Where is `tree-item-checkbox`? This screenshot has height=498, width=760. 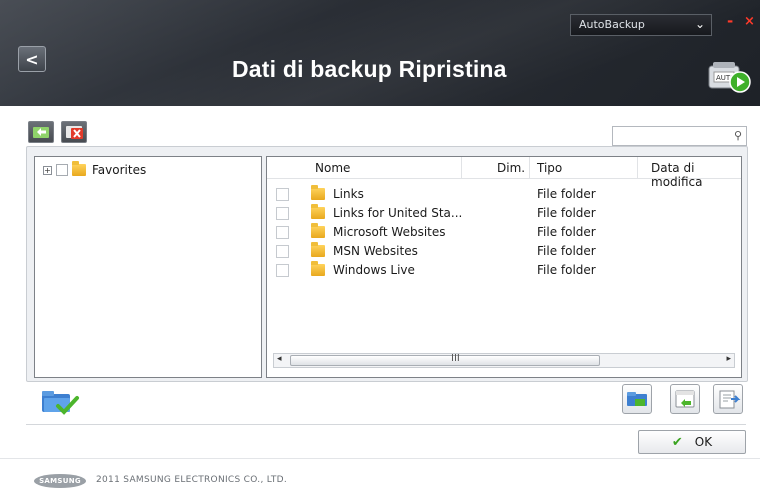
tree-item-checkbox is located at coordinates (62, 170).